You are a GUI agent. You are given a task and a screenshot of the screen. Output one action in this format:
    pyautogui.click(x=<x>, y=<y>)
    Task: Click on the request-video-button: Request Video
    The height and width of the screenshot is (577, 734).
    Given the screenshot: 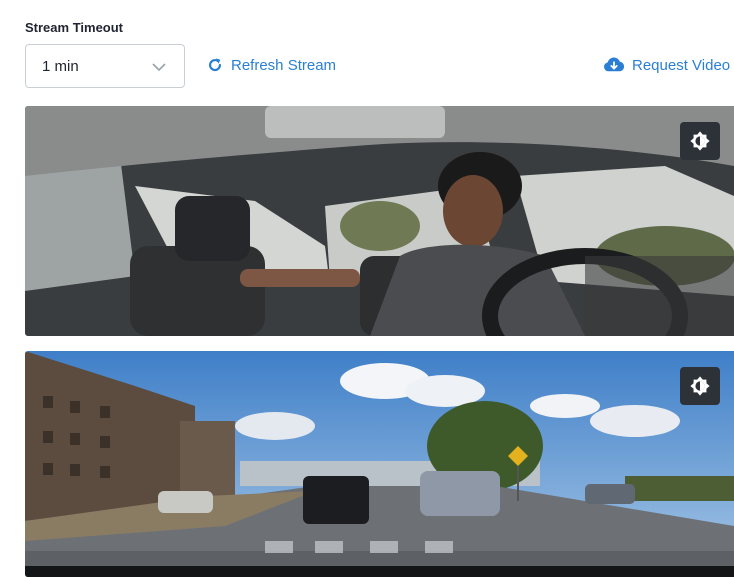 What is the action you would take?
    pyautogui.click(x=668, y=65)
    